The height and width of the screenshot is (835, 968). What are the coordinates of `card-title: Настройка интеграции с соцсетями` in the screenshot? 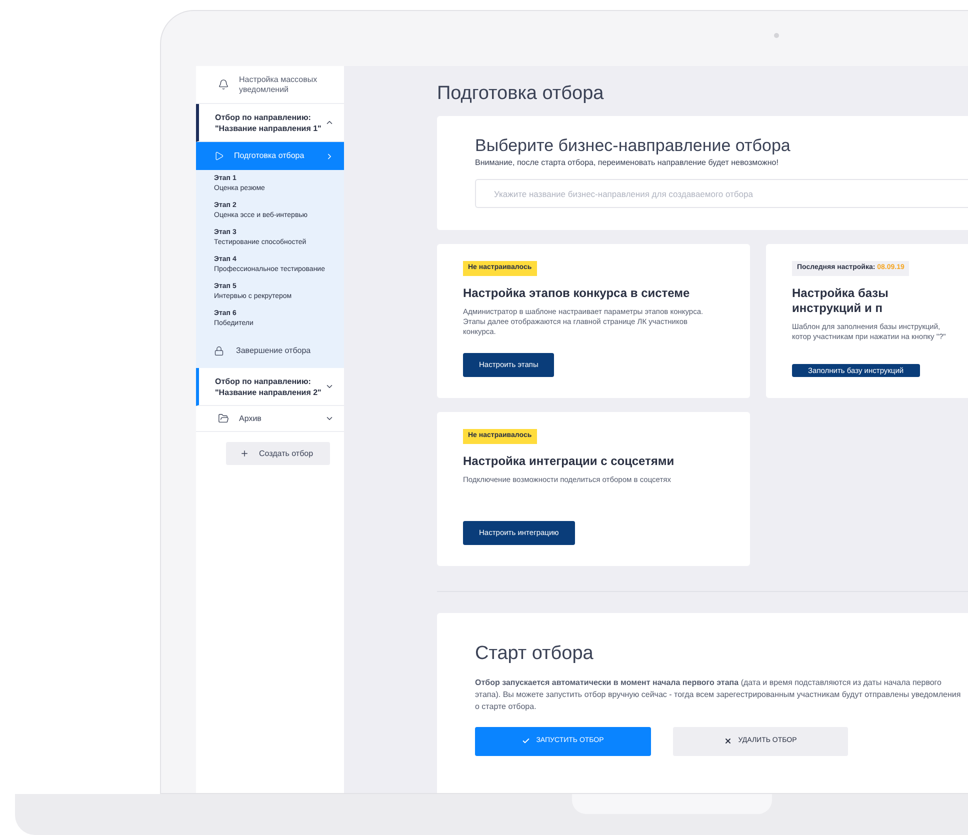 It's located at (569, 461).